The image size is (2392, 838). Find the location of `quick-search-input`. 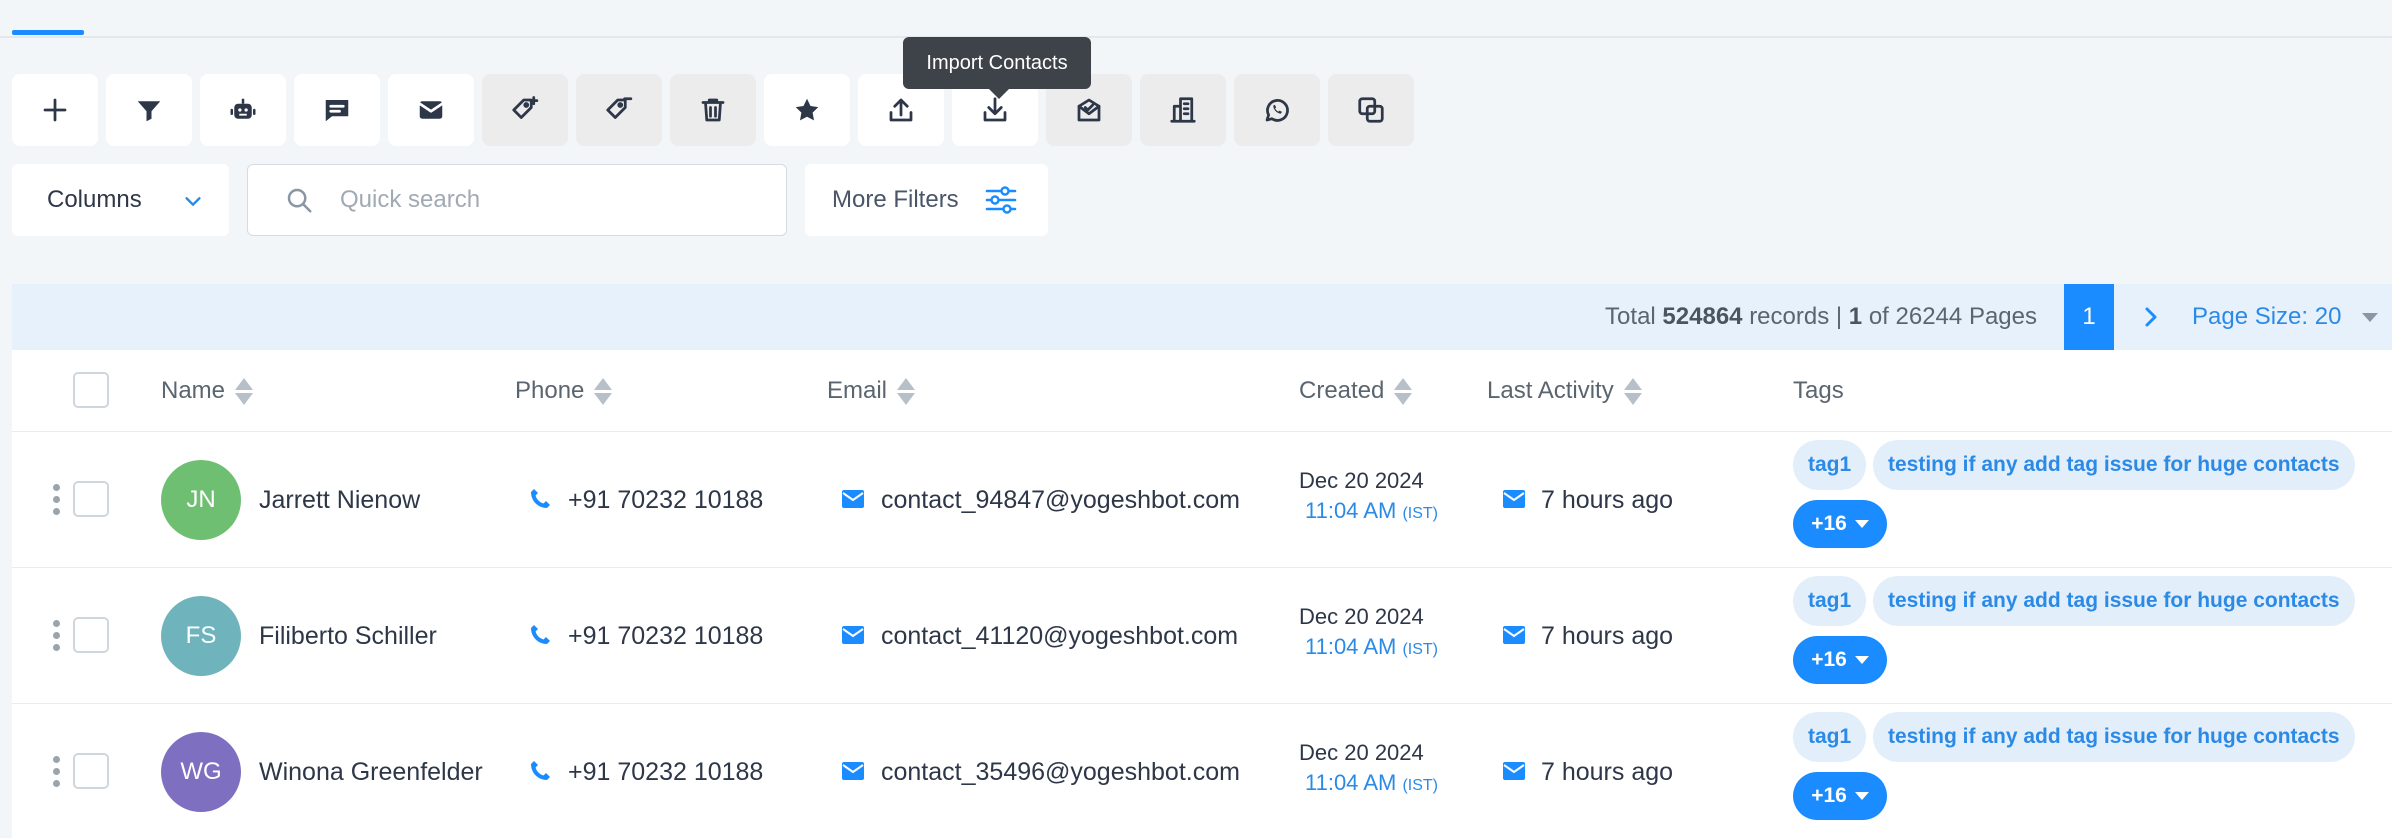

quick-search-input is located at coordinates (550, 200).